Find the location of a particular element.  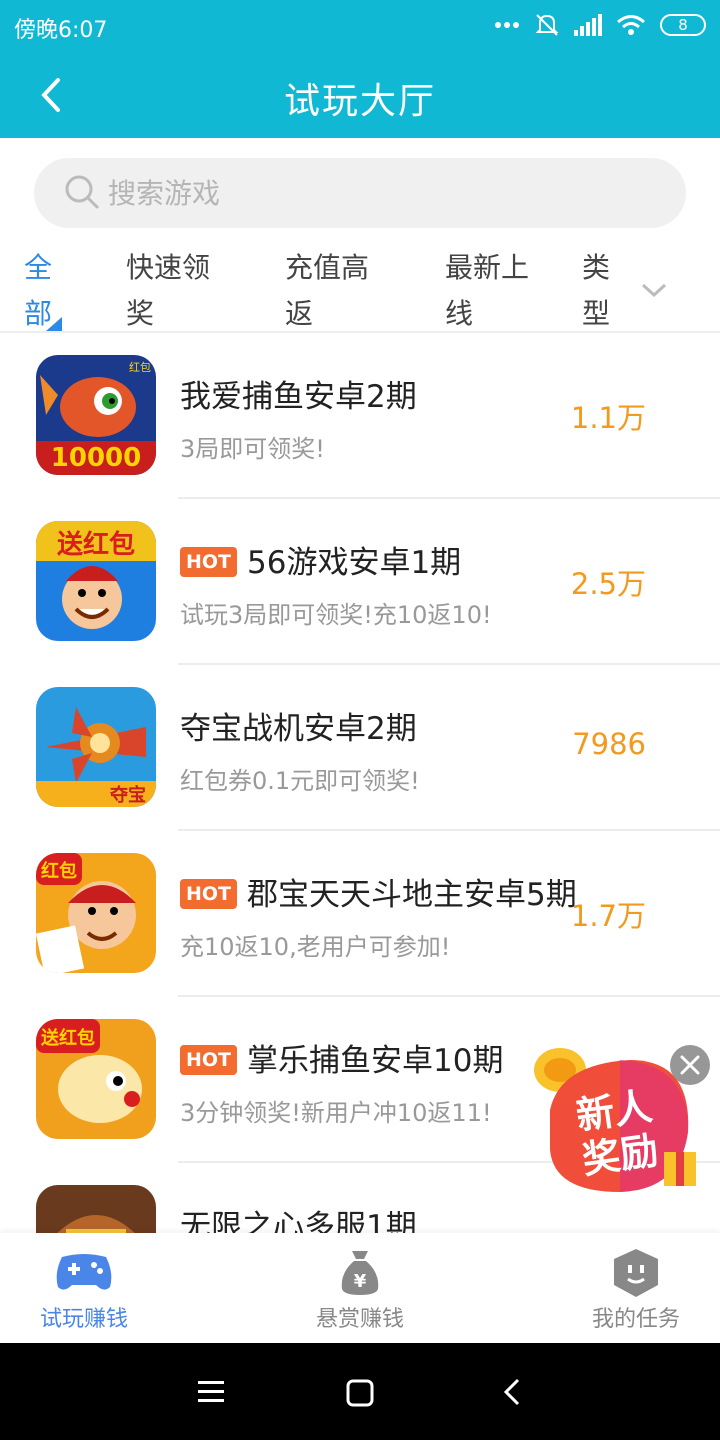

game-icon: 红包 is located at coordinates (96, 913).